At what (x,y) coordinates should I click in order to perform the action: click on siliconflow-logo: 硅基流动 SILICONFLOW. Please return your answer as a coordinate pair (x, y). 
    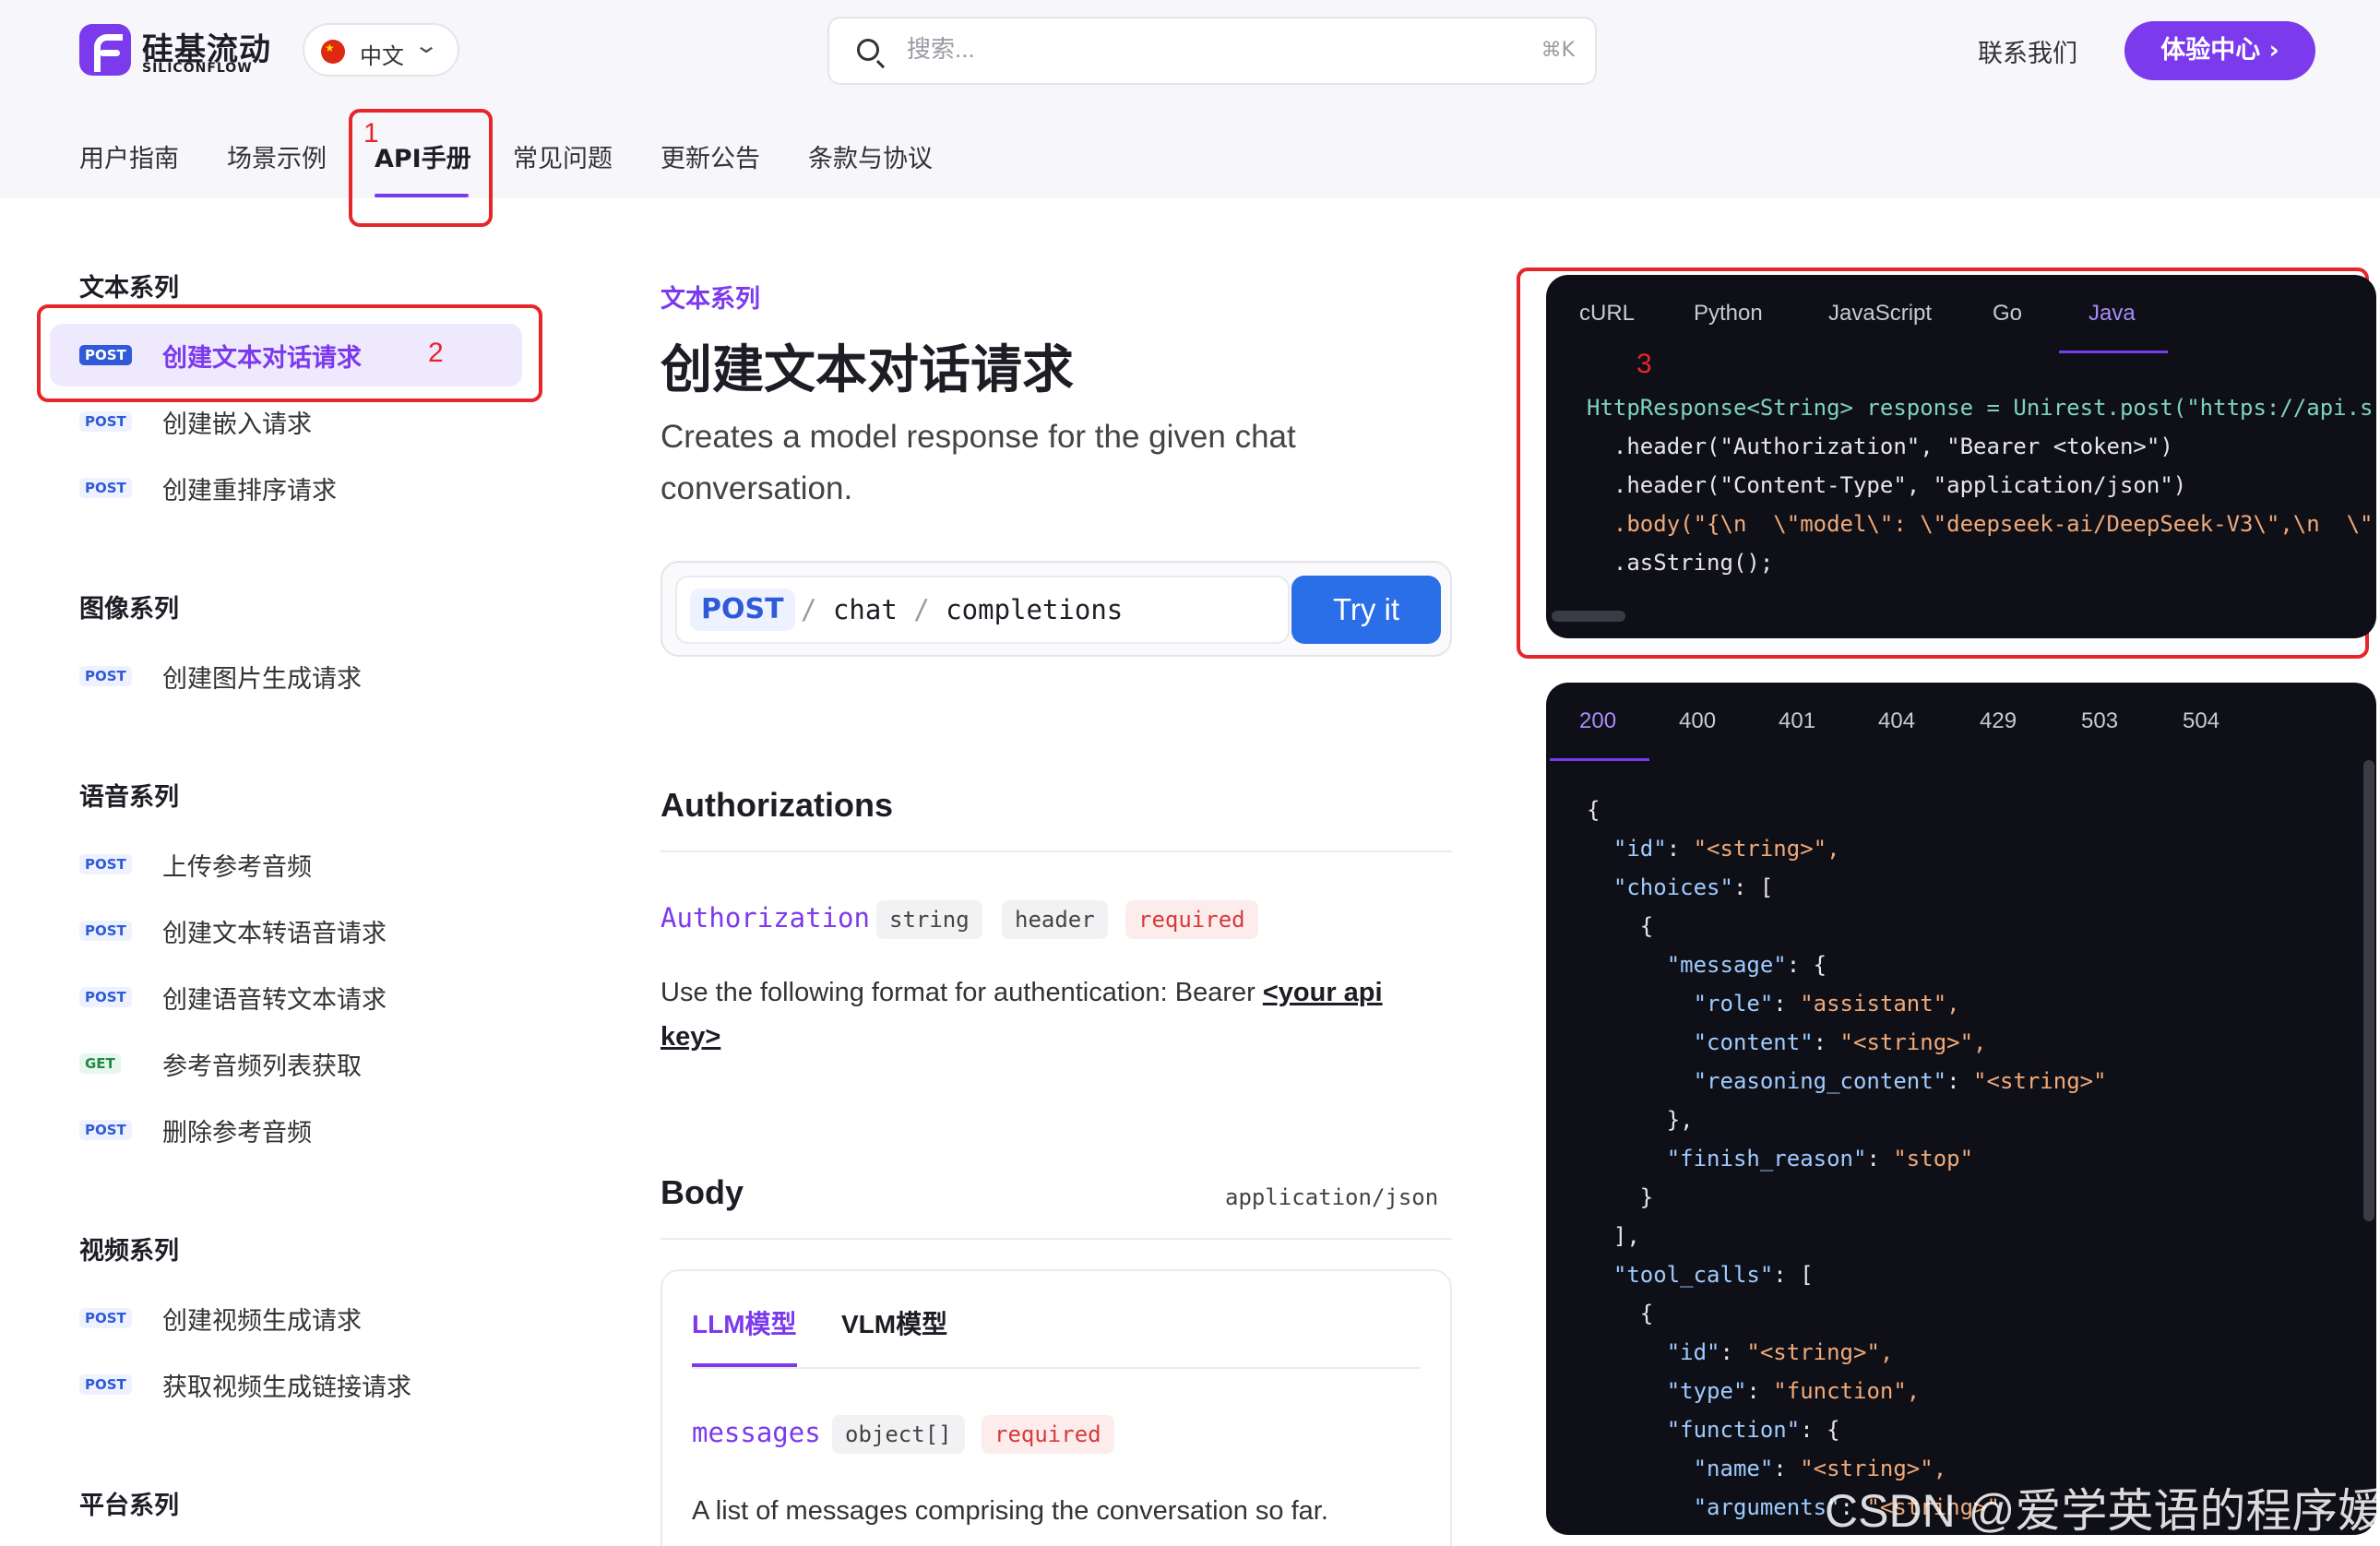
    Looking at the image, I should click on (176, 50).